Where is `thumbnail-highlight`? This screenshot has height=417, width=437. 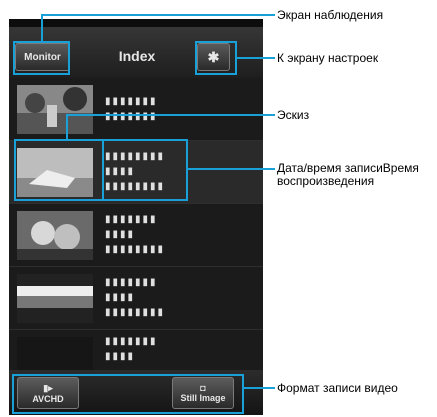
thumbnail-highlight is located at coordinates (59, 170).